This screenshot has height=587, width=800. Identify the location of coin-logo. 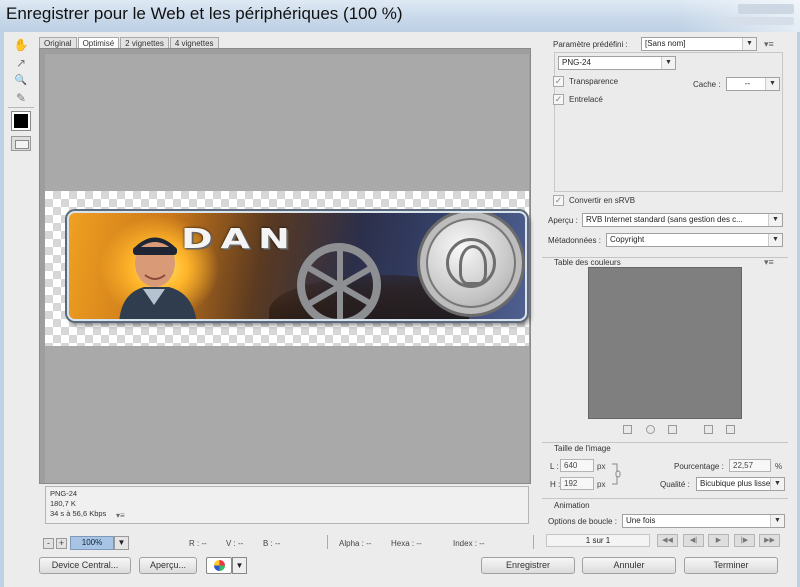
(471, 265).